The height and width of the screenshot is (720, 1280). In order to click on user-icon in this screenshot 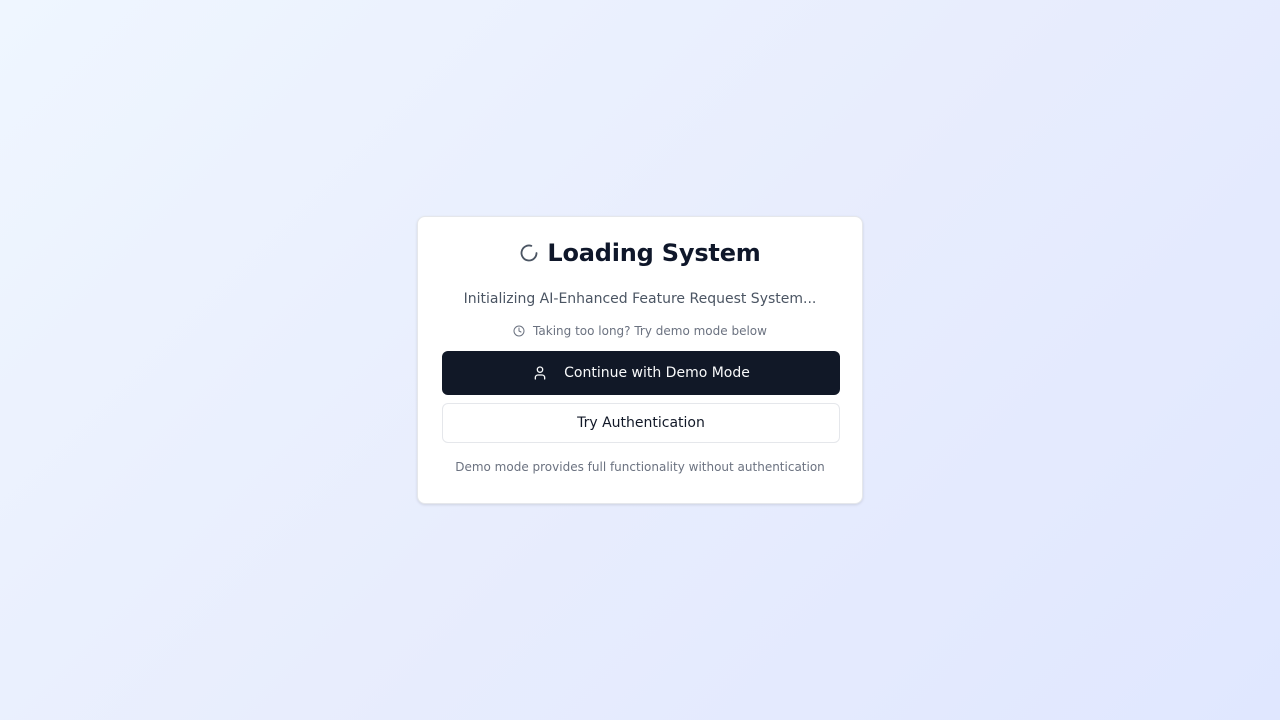, I will do `click(540, 373)`.